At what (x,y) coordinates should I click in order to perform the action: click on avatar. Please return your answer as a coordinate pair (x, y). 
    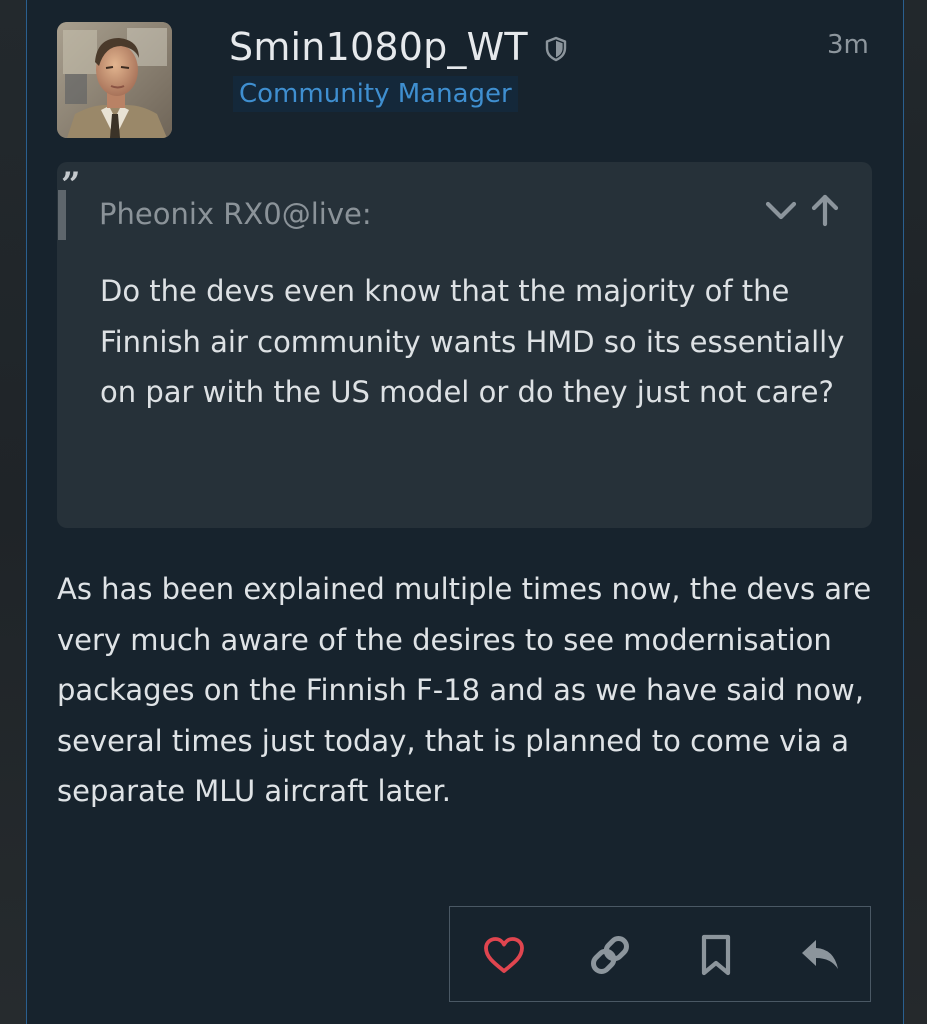
    Looking at the image, I should click on (114, 80).